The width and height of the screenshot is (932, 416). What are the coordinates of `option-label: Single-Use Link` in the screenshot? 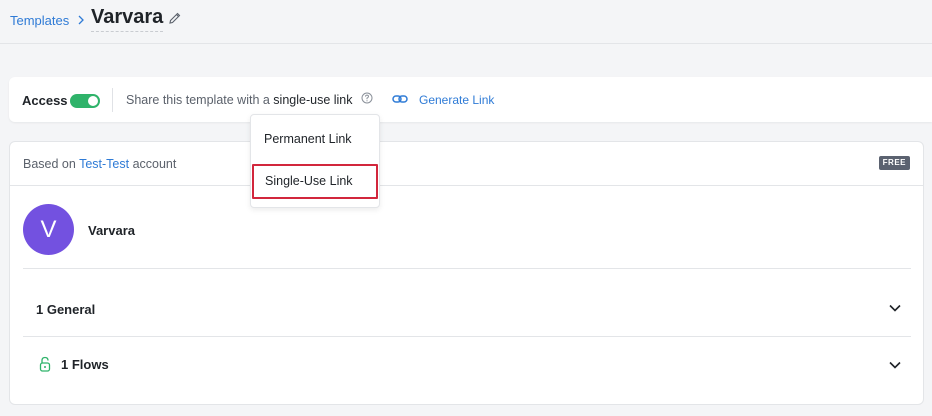 It's located at (309, 181).